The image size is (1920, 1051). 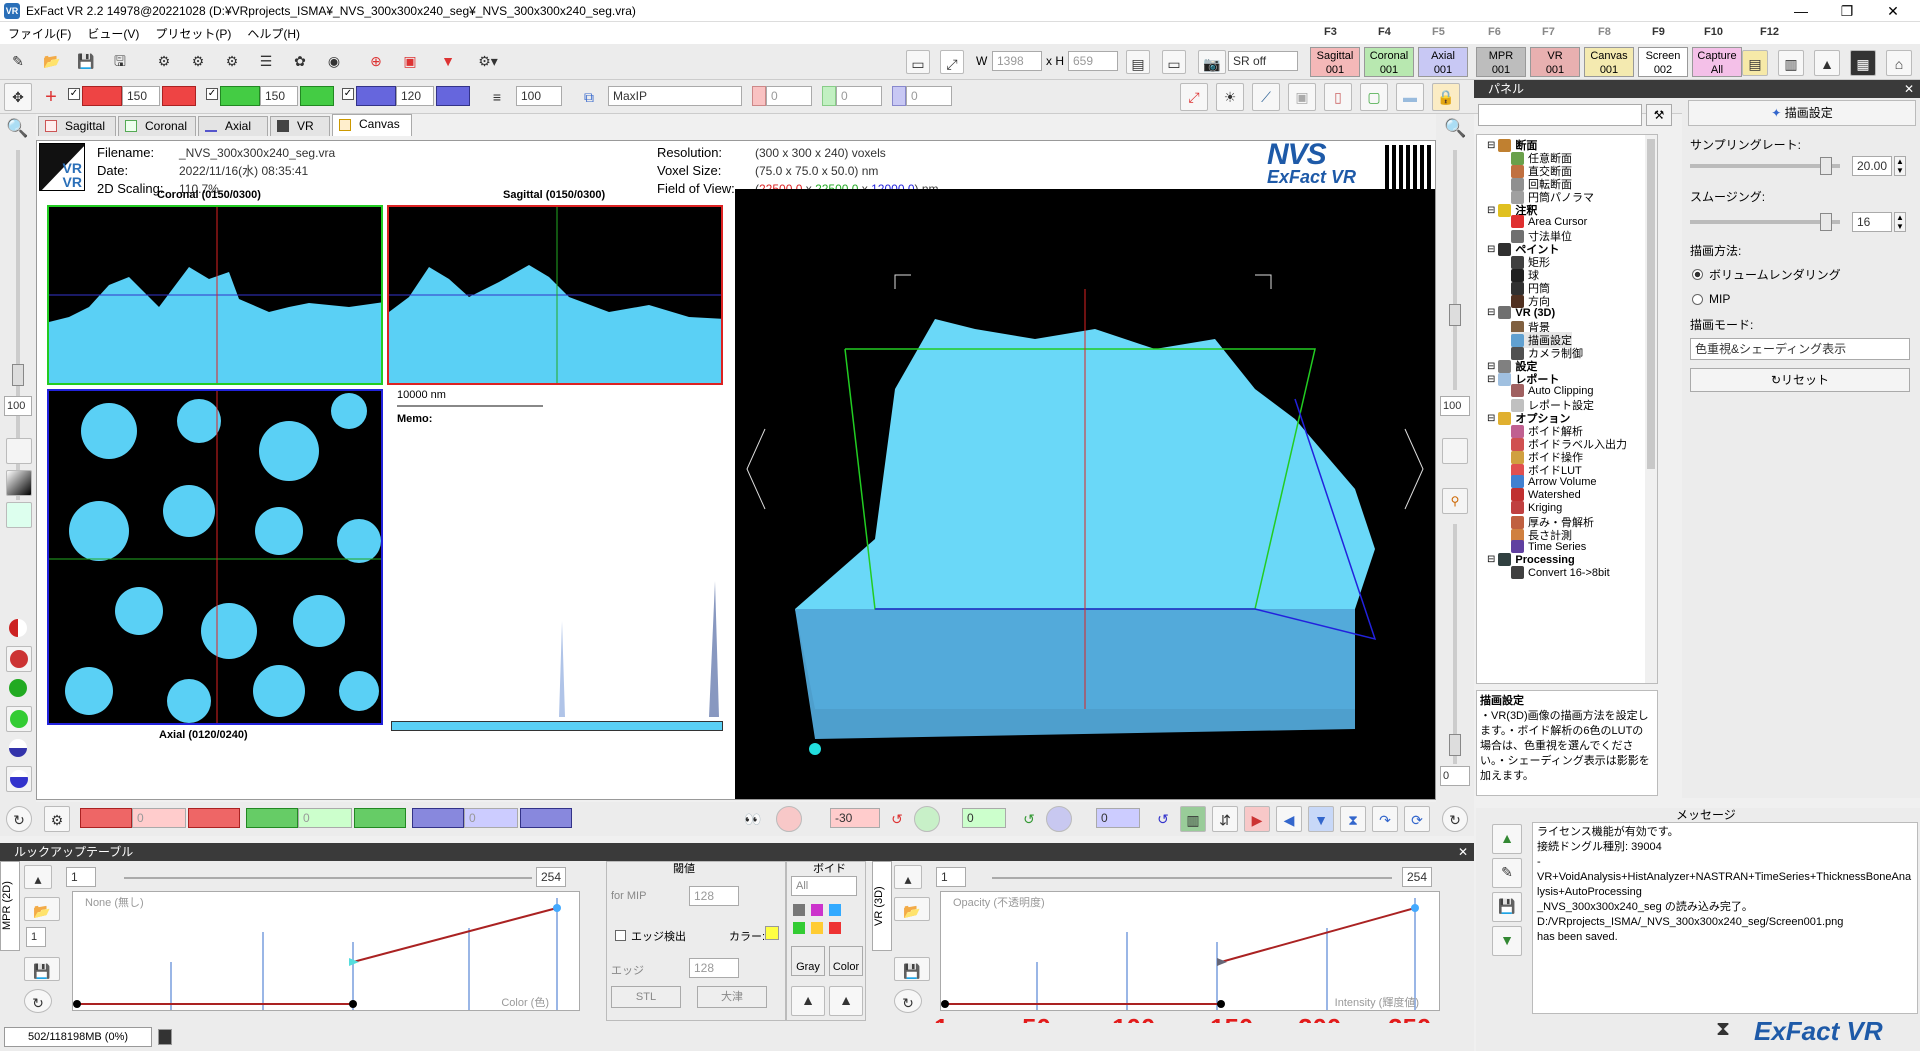 What do you see at coordinates (1872, 166) in the screenshot?
I see `sampling-input: 20.00` at bounding box center [1872, 166].